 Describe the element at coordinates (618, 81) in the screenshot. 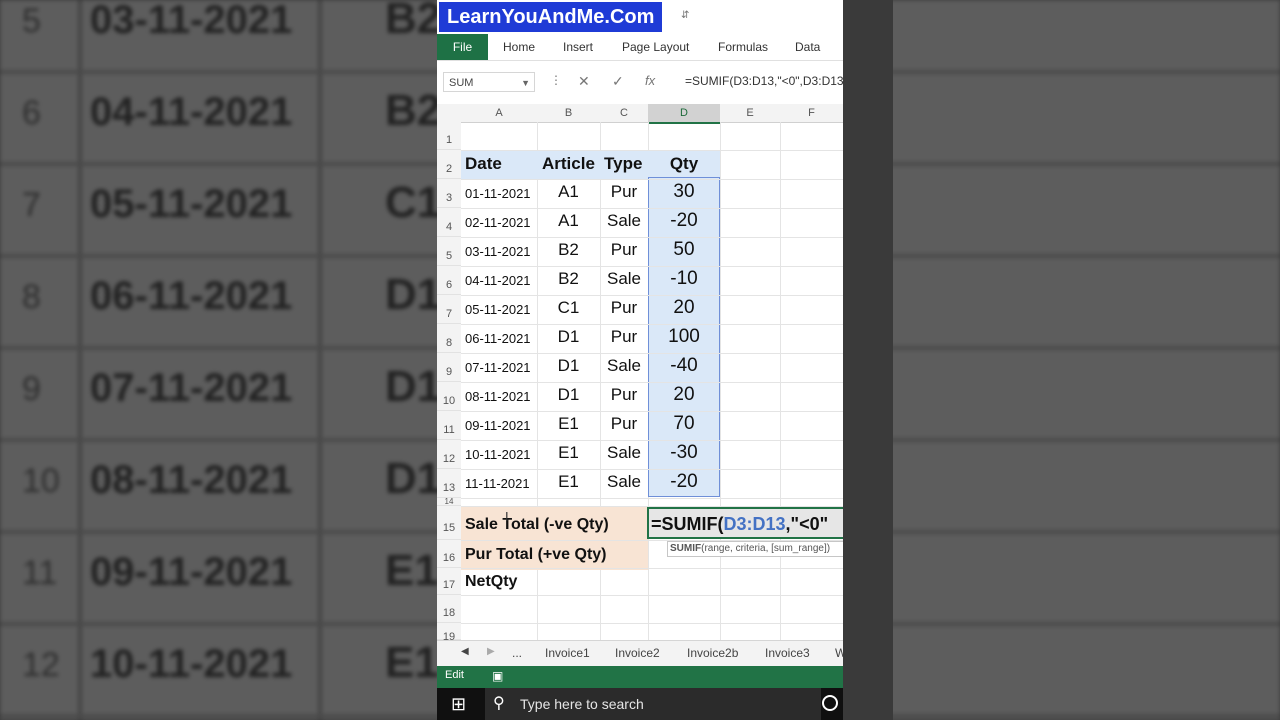

I see `confirm-icon: ✓` at that location.